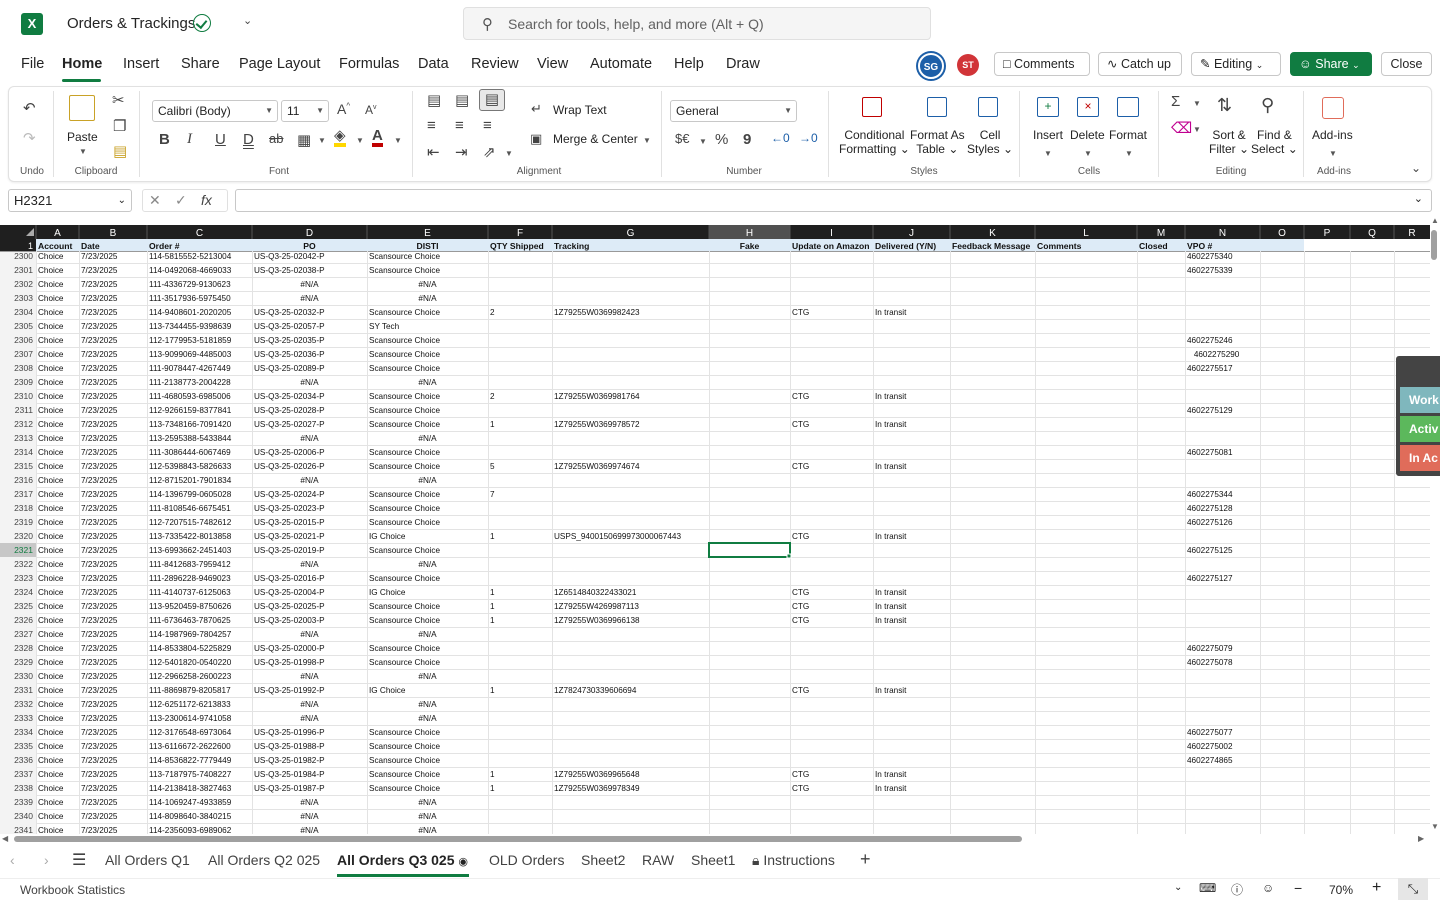 Image resolution: width=1440 pixels, height=900 pixels. I want to click on cell: 4602275002, so click(1210, 746).